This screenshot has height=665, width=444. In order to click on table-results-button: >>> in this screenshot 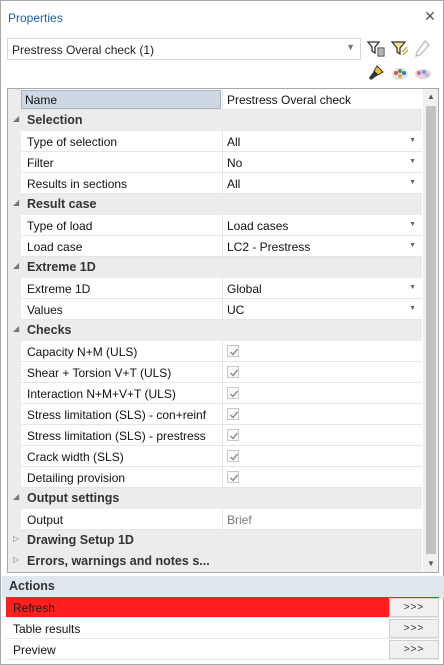, I will do `click(414, 628)`.